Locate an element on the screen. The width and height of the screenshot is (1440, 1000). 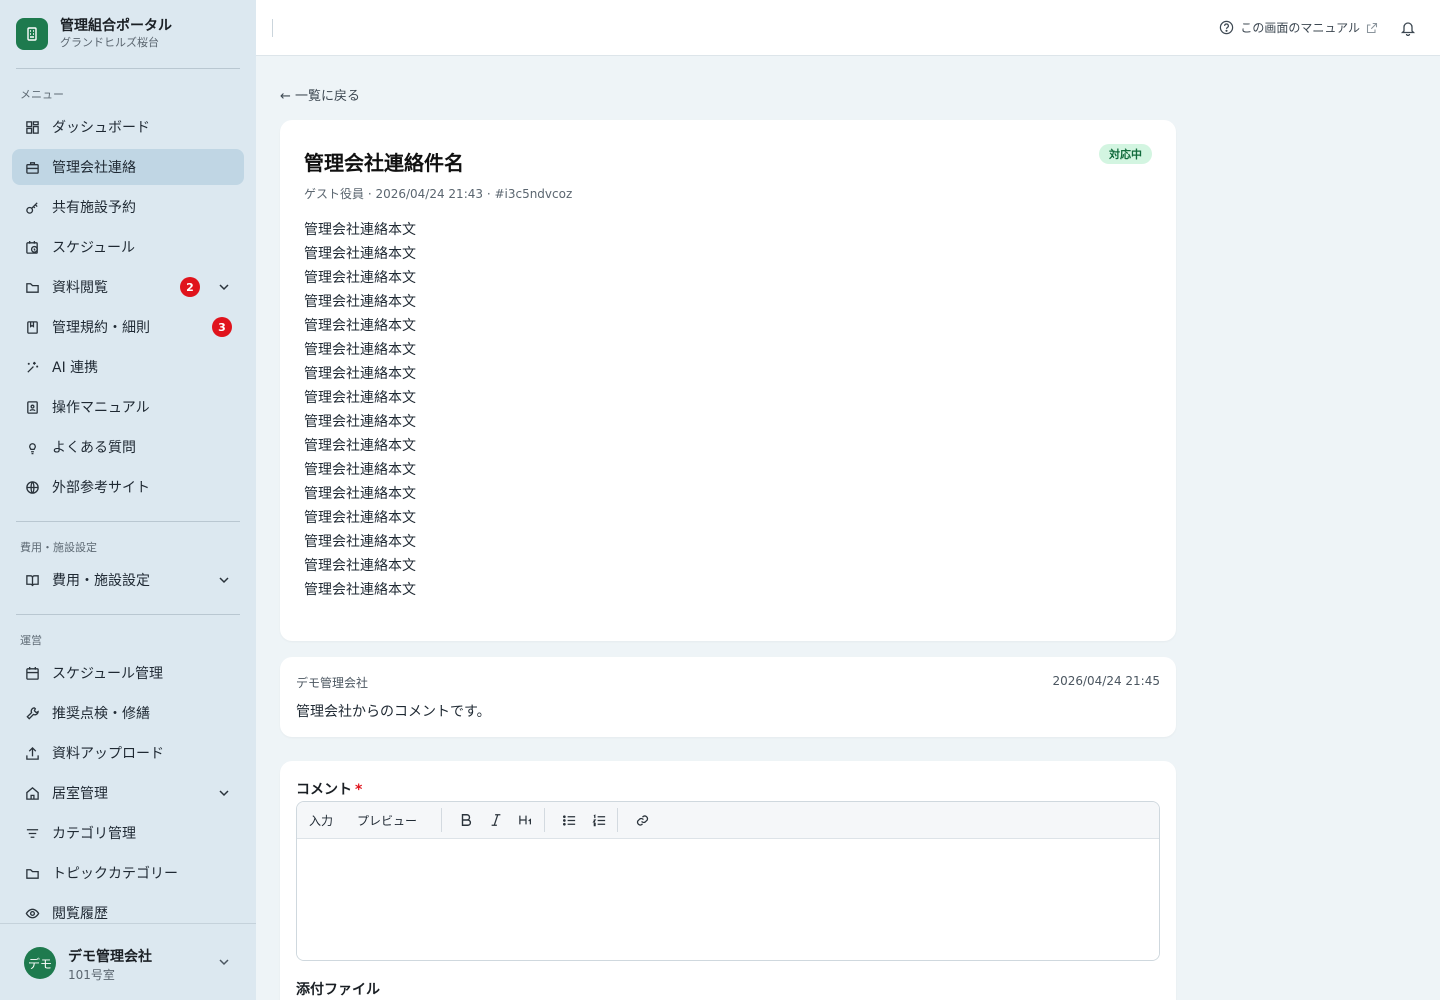
bullet-list-icon is located at coordinates (568, 820).